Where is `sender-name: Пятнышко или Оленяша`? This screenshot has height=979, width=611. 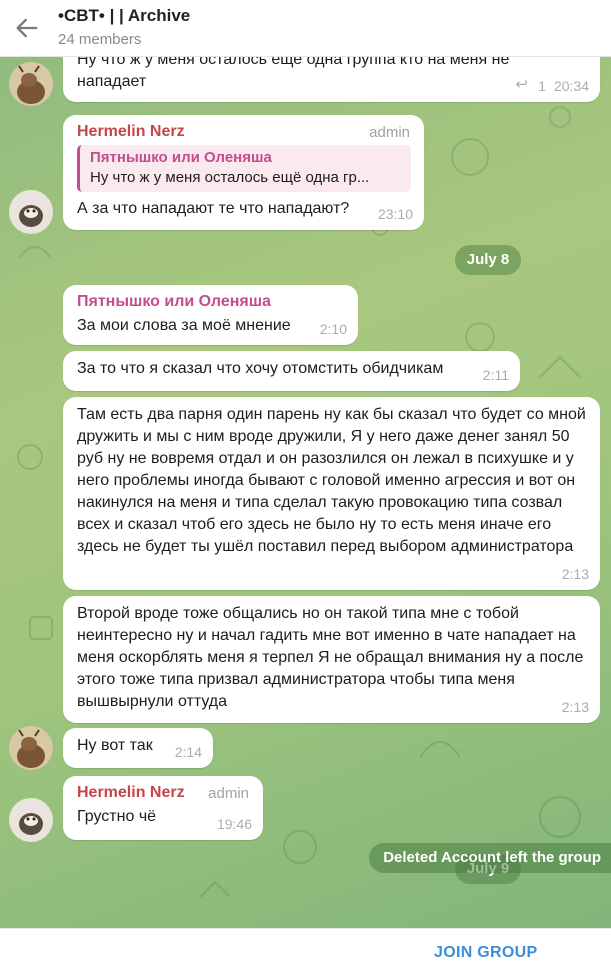 sender-name: Пятнышко или Оленяша is located at coordinates (211, 302).